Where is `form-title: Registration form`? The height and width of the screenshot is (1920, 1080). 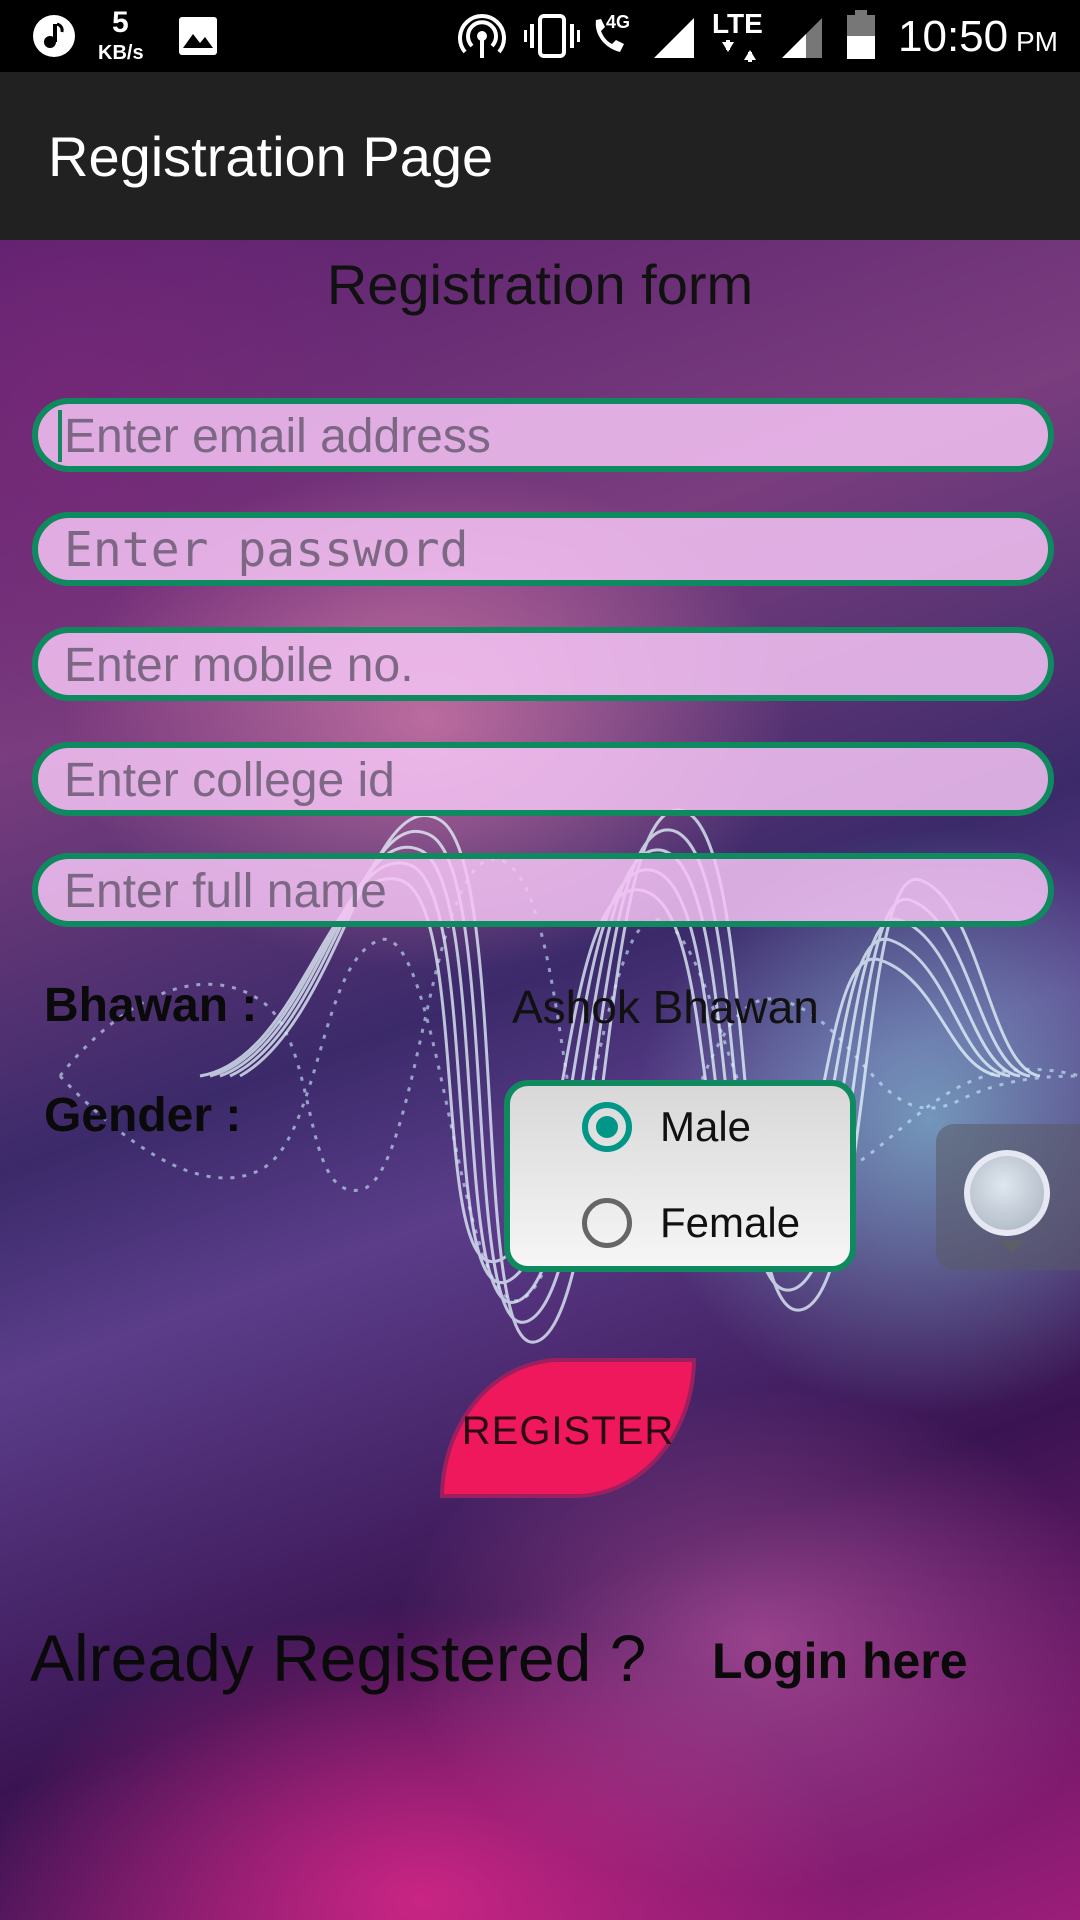 form-title: Registration form is located at coordinates (540, 284).